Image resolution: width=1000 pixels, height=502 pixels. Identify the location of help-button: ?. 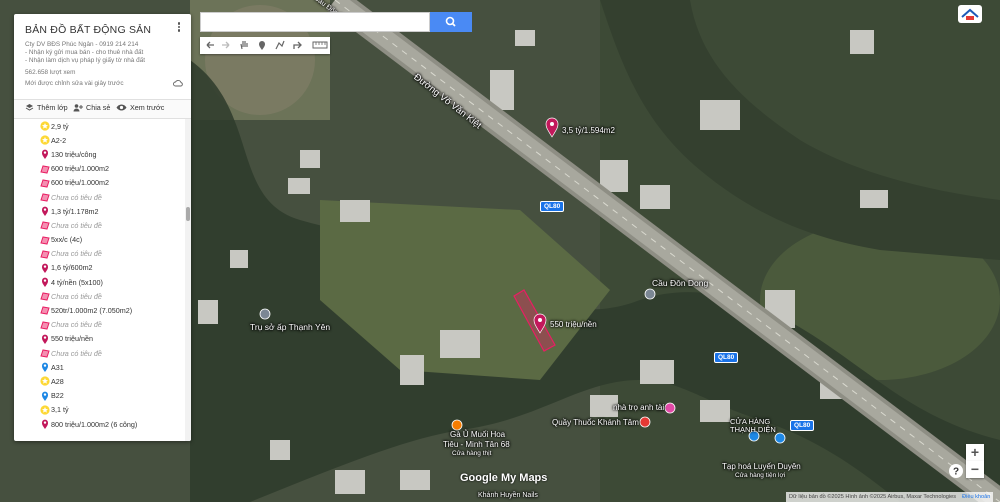
(956, 471).